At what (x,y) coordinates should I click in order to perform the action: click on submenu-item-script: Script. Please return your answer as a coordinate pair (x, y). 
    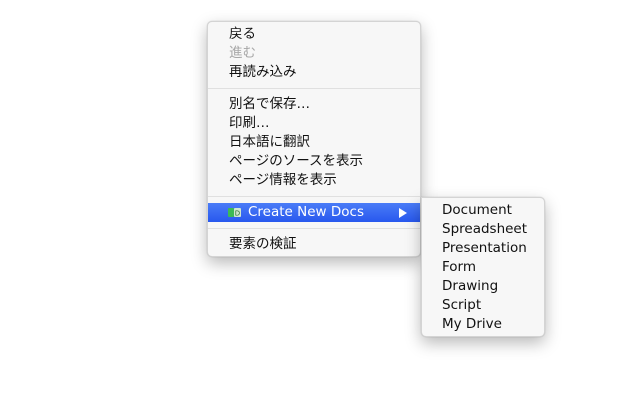
    Looking at the image, I should click on (483, 305).